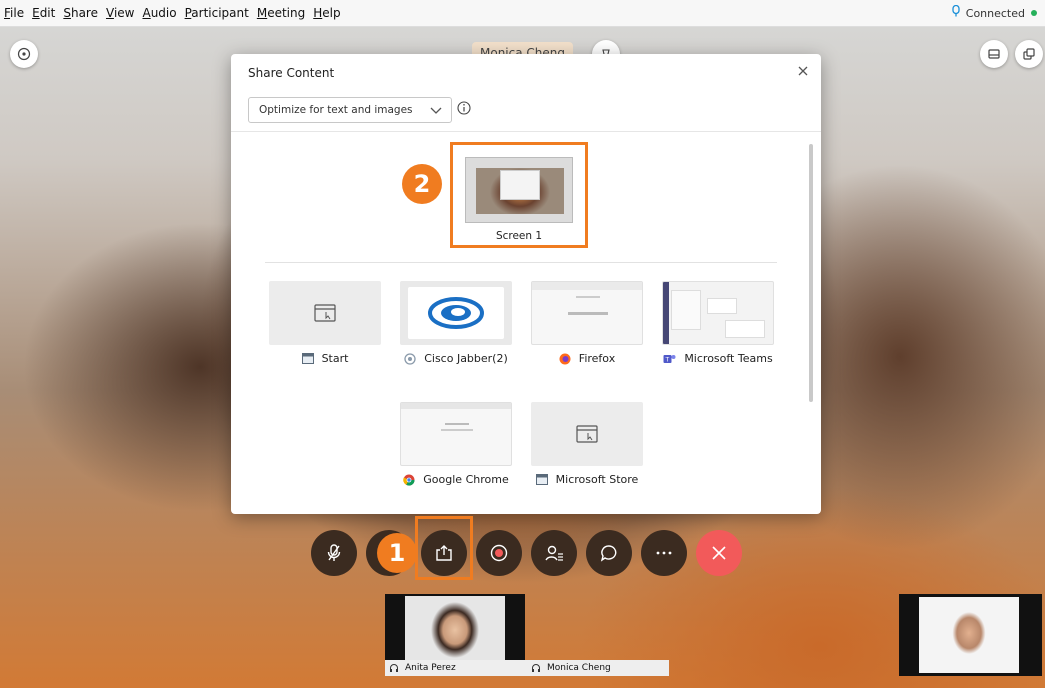 This screenshot has height=688, width=1045. Describe the element at coordinates (444, 548) in the screenshot. I see `step-1-highlight` at that location.